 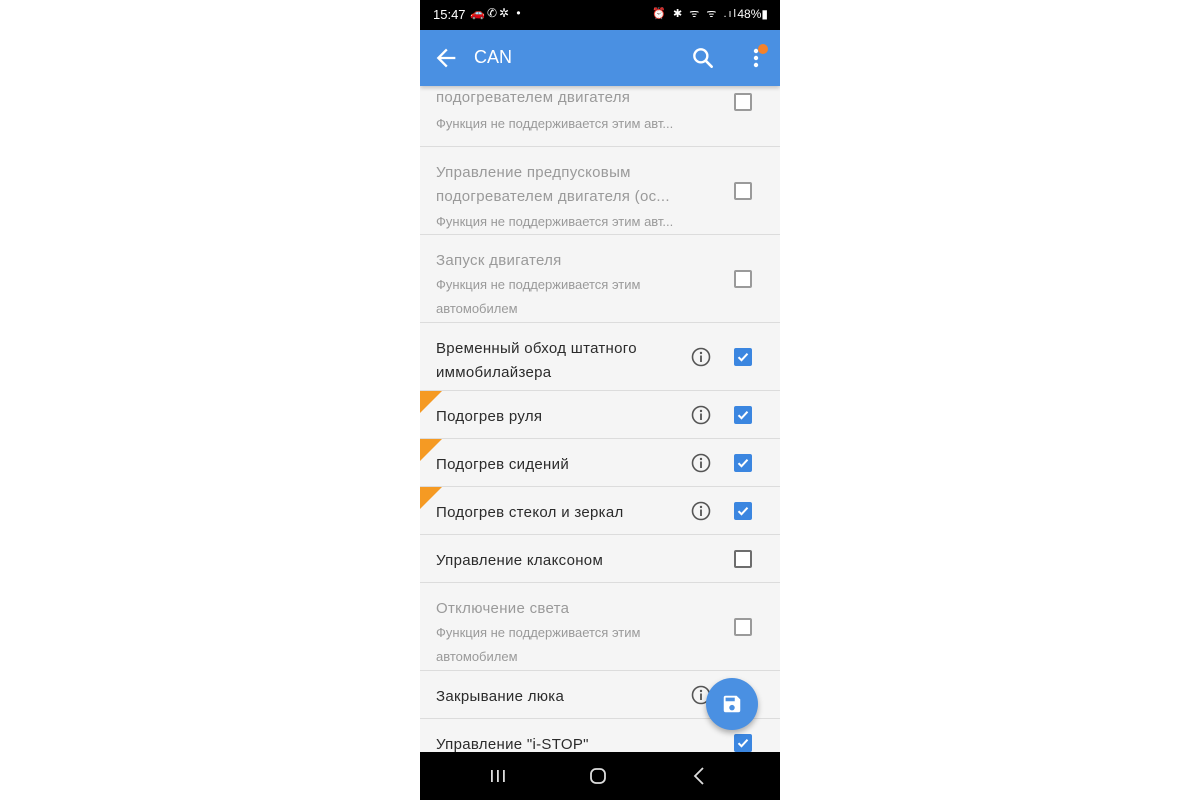 What do you see at coordinates (520, 560) in the screenshot?
I see `item-title: Управление клаксоном` at bounding box center [520, 560].